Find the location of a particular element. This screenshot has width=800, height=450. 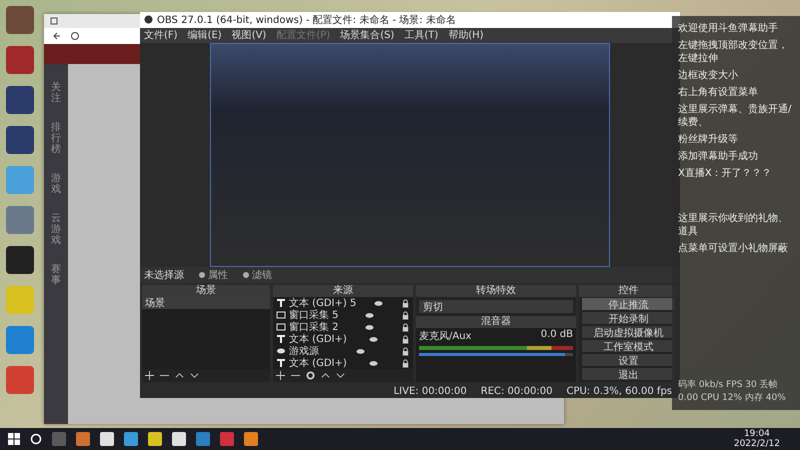

back-icon is located at coordinates (57, 36).